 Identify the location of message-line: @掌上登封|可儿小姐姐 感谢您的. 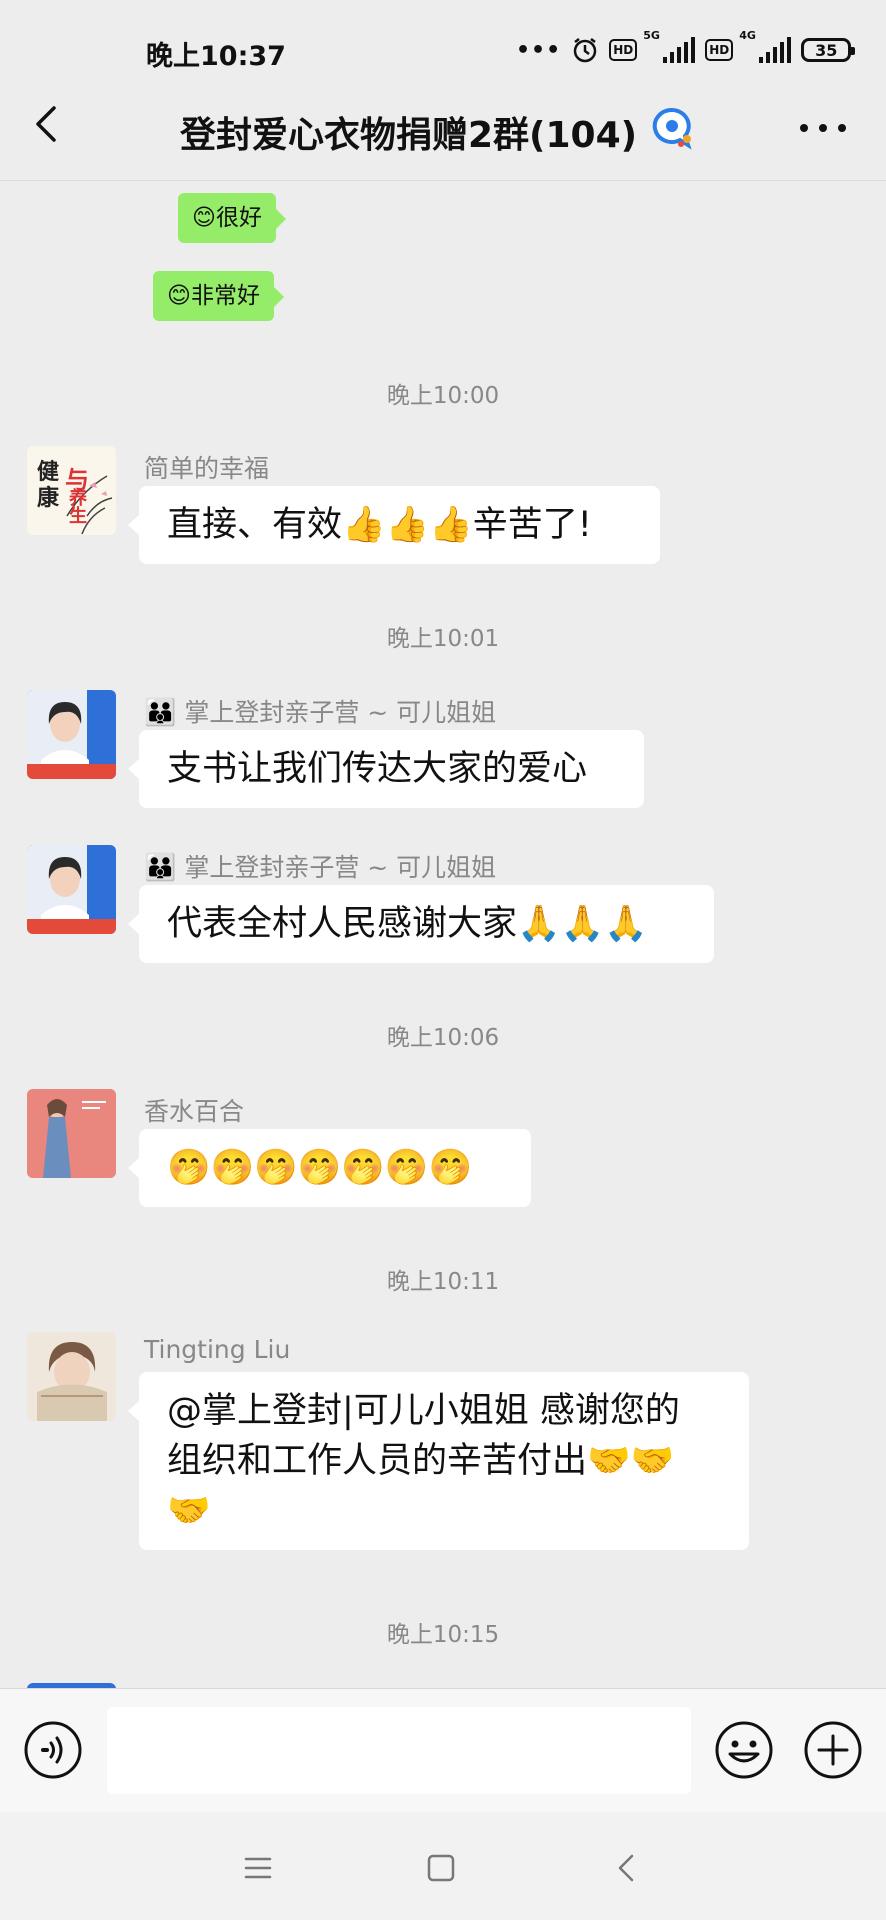
(423, 1411).